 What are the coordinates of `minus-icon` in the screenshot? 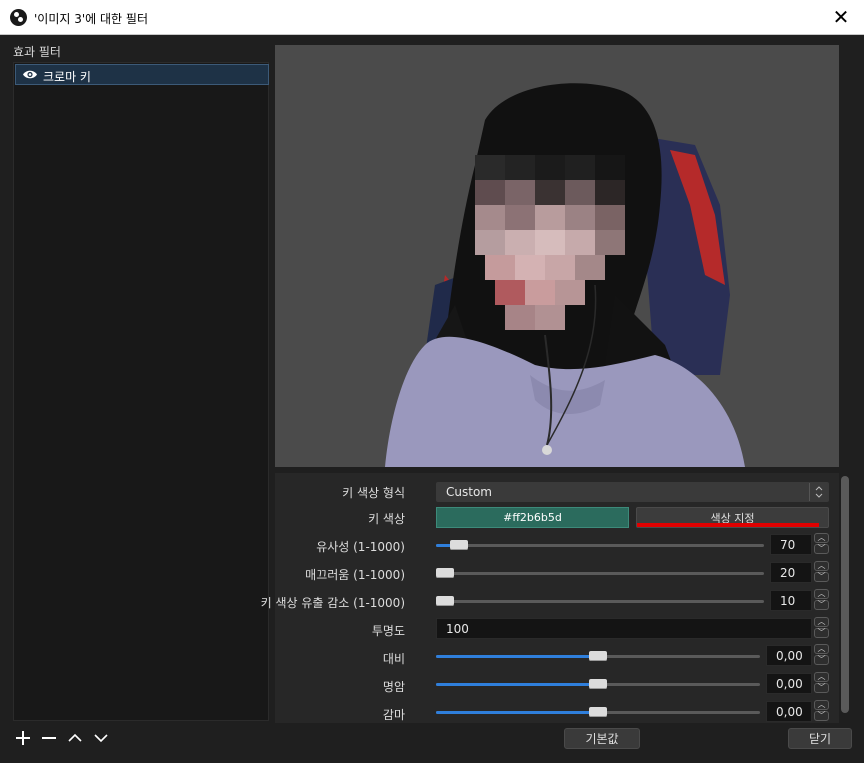 It's located at (49, 738).